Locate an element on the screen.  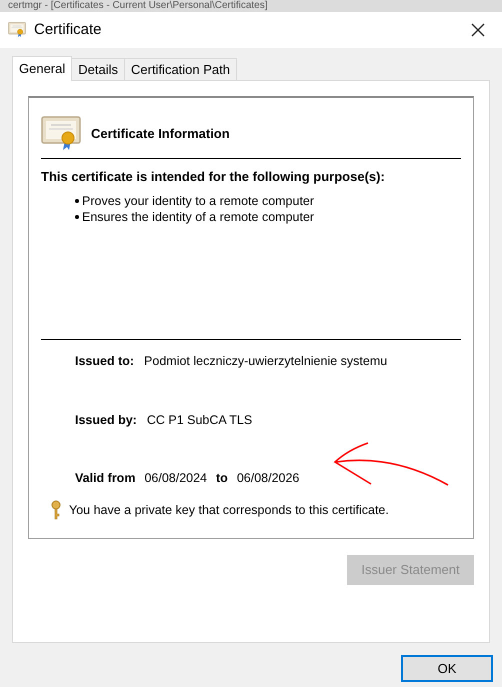
field-label: Valid from is located at coordinates (105, 479).